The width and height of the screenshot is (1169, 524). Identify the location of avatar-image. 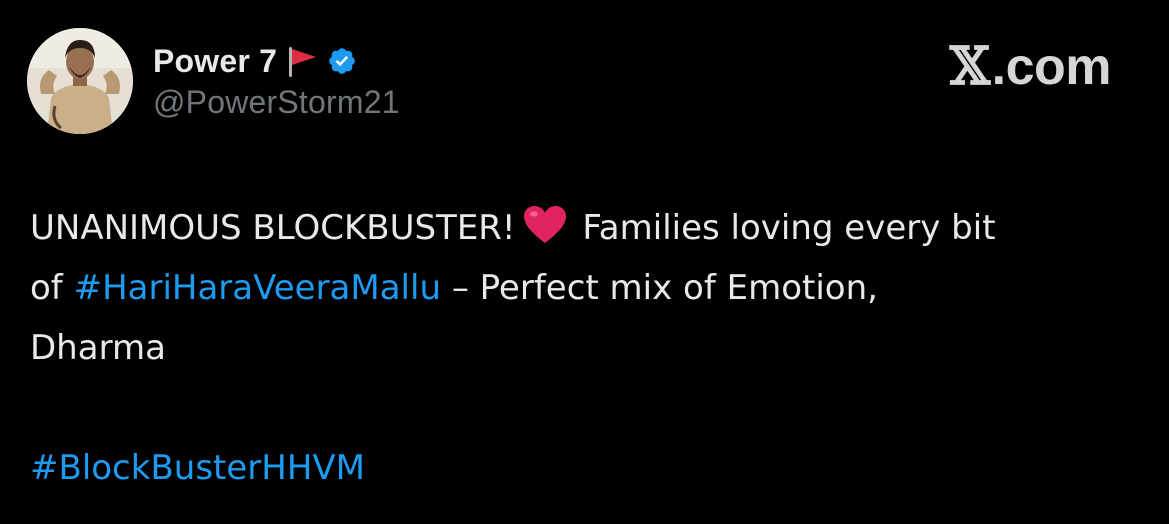
(80, 81).